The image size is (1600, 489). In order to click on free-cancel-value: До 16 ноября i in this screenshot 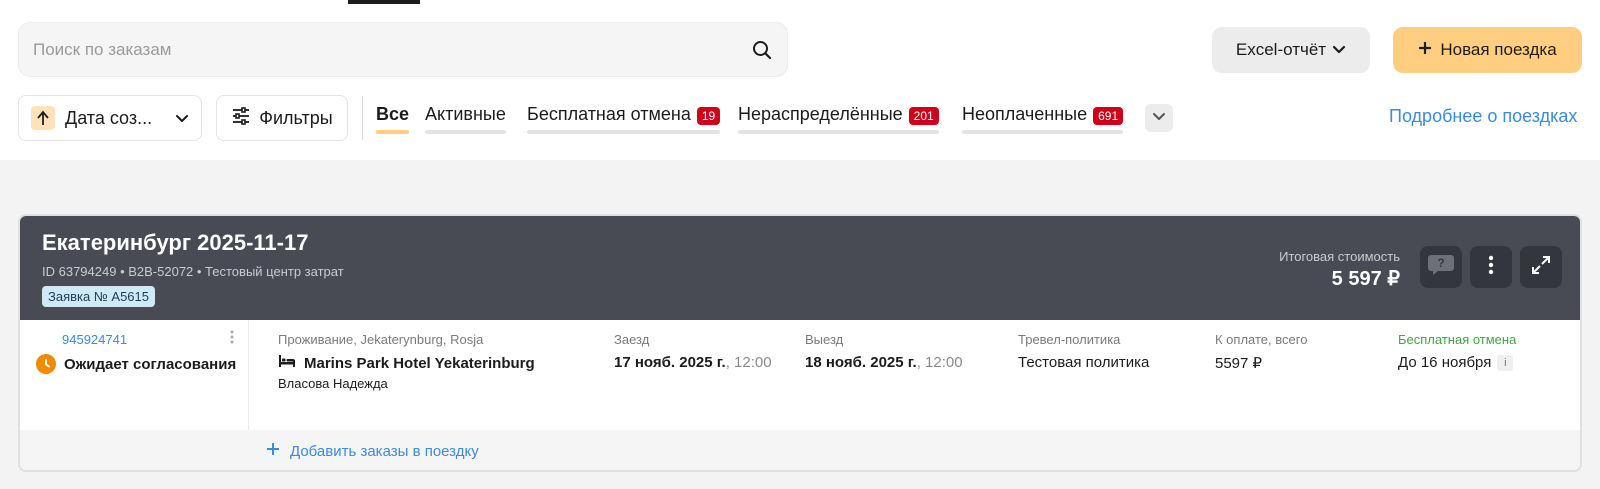, I will do `click(1456, 363)`.